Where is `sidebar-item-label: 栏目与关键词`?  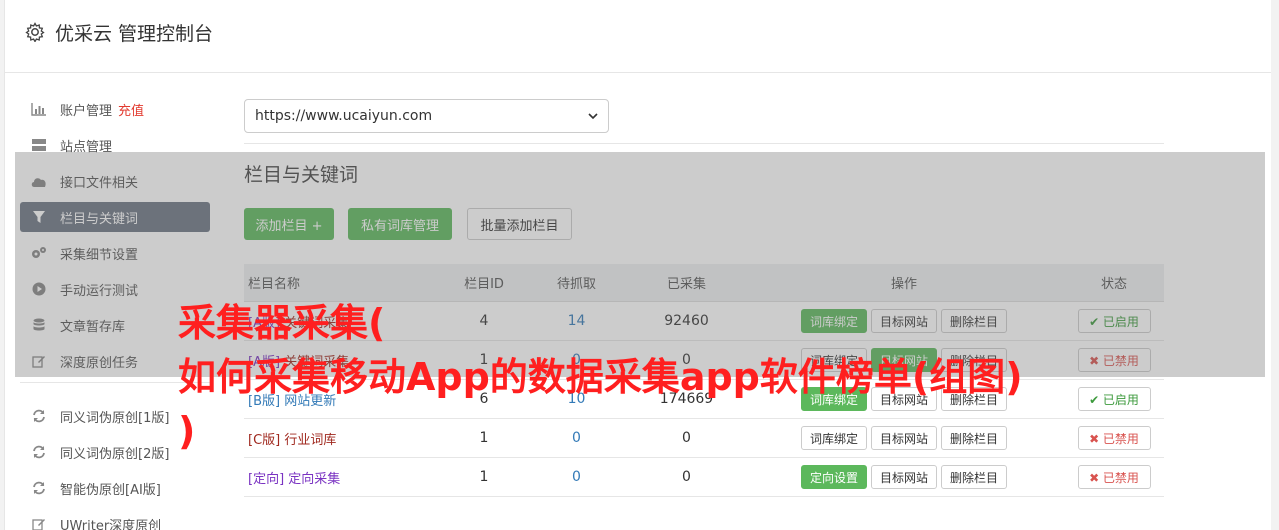 sidebar-item-label: 栏目与关键词 is located at coordinates (99, 219).